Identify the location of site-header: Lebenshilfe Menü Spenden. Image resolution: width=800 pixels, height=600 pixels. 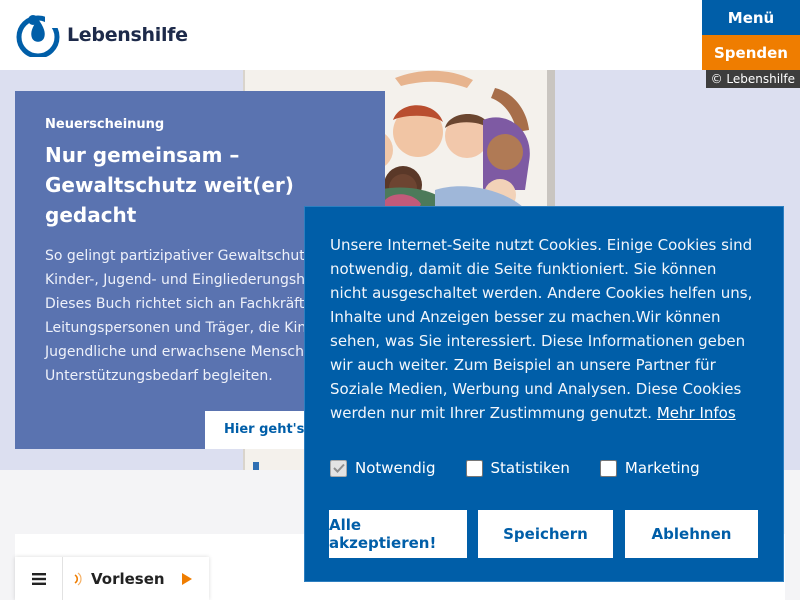
(400, 35).